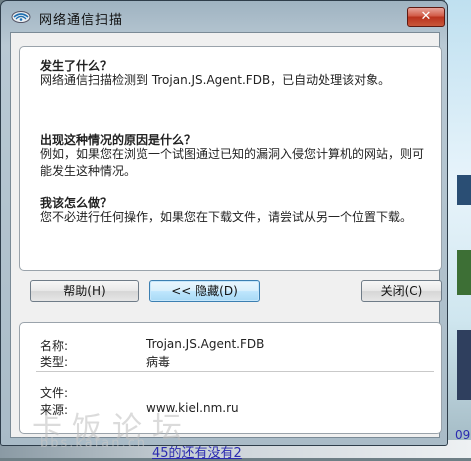  I want to click on title-bar: 网络通信扫描 ✕, so click(224, 16).